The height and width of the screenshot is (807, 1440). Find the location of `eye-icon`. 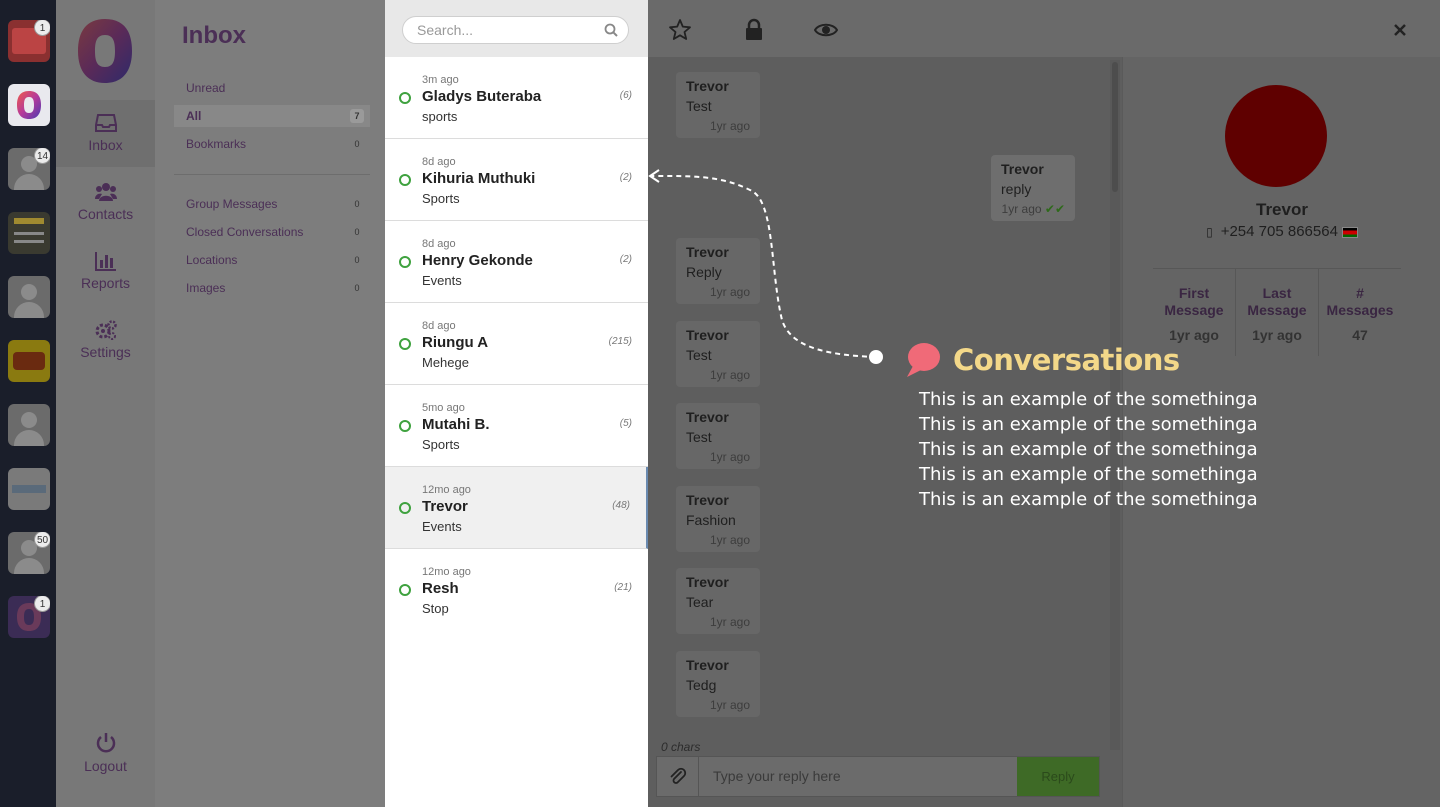

eye-icon is located at coordinates (826, 30).